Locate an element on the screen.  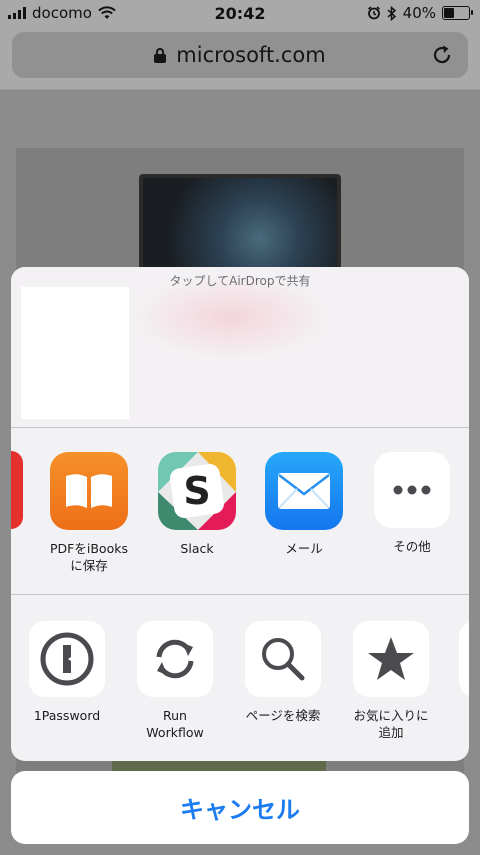
action-label: ページを検索 is located at coordinates (283, 715).